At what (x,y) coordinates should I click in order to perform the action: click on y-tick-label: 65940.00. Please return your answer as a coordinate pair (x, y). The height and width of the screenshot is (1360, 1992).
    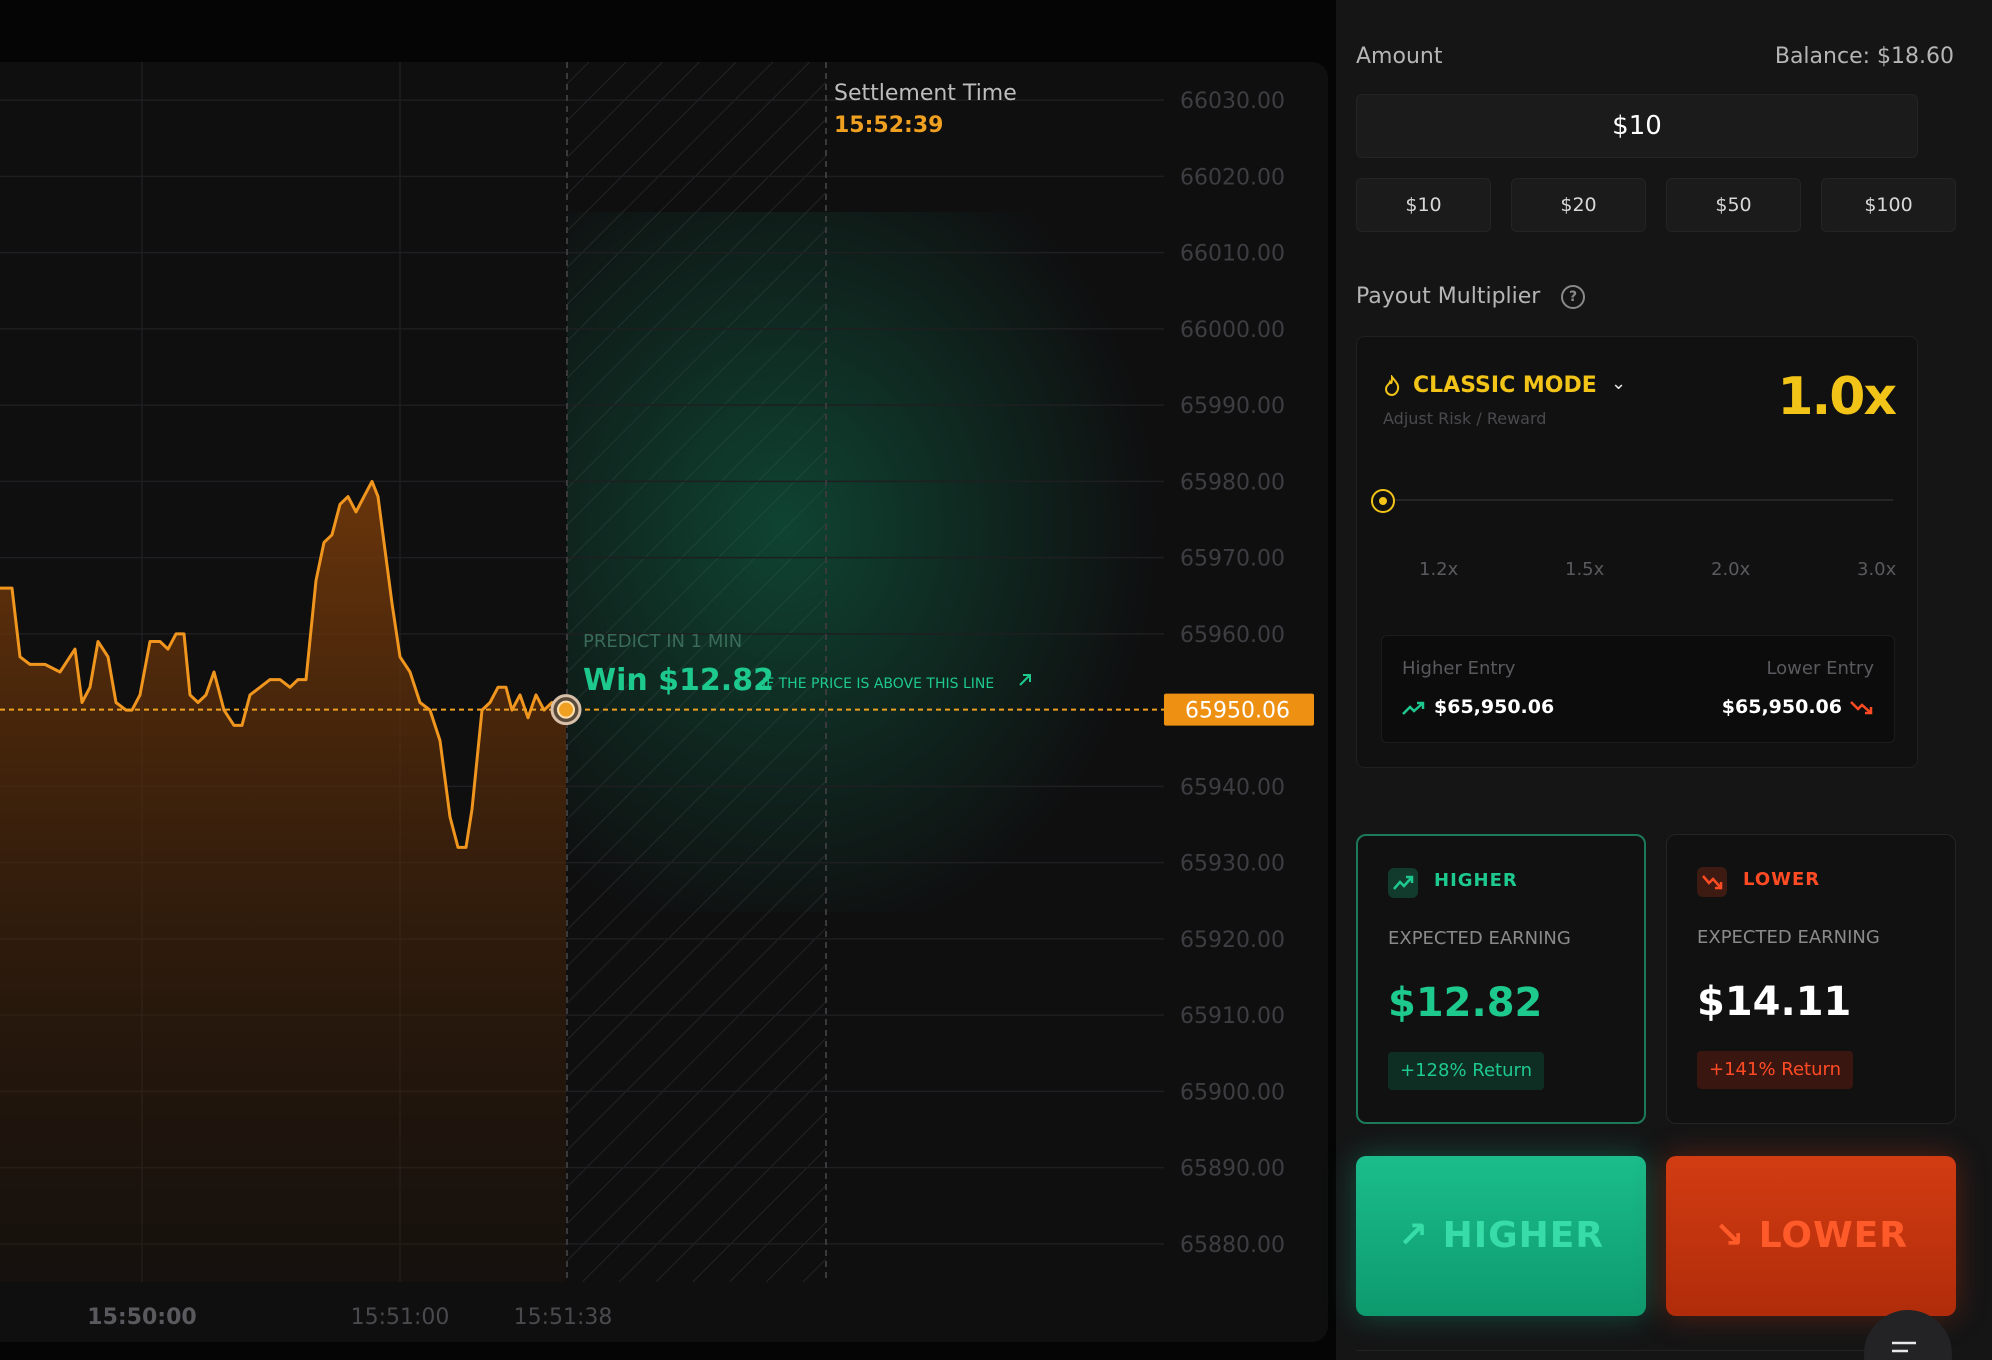
    Looking at the image, I should click on (1232, 787).